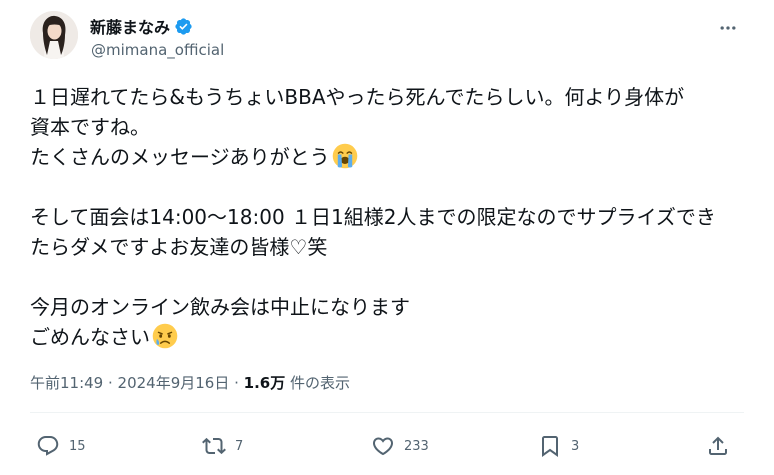  I want to click on avatar-photo, so click(54, 35).